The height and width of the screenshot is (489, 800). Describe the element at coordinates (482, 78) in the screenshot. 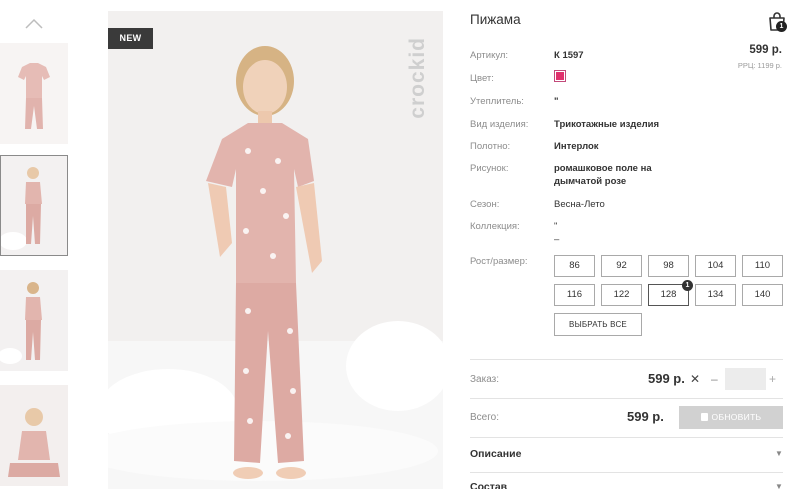

I see `color-label: Цвет:` at that location.